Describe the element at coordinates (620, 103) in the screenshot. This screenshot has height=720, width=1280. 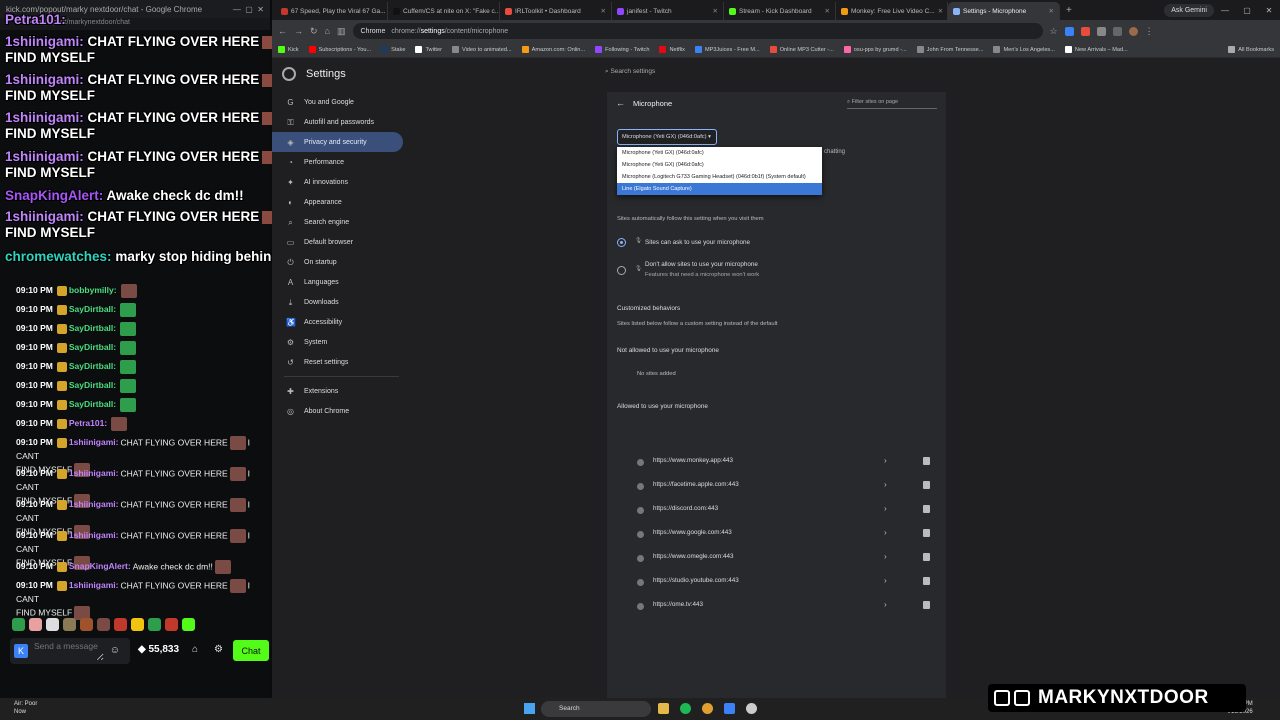
I see `back-arrow-icon: ←` at that location.